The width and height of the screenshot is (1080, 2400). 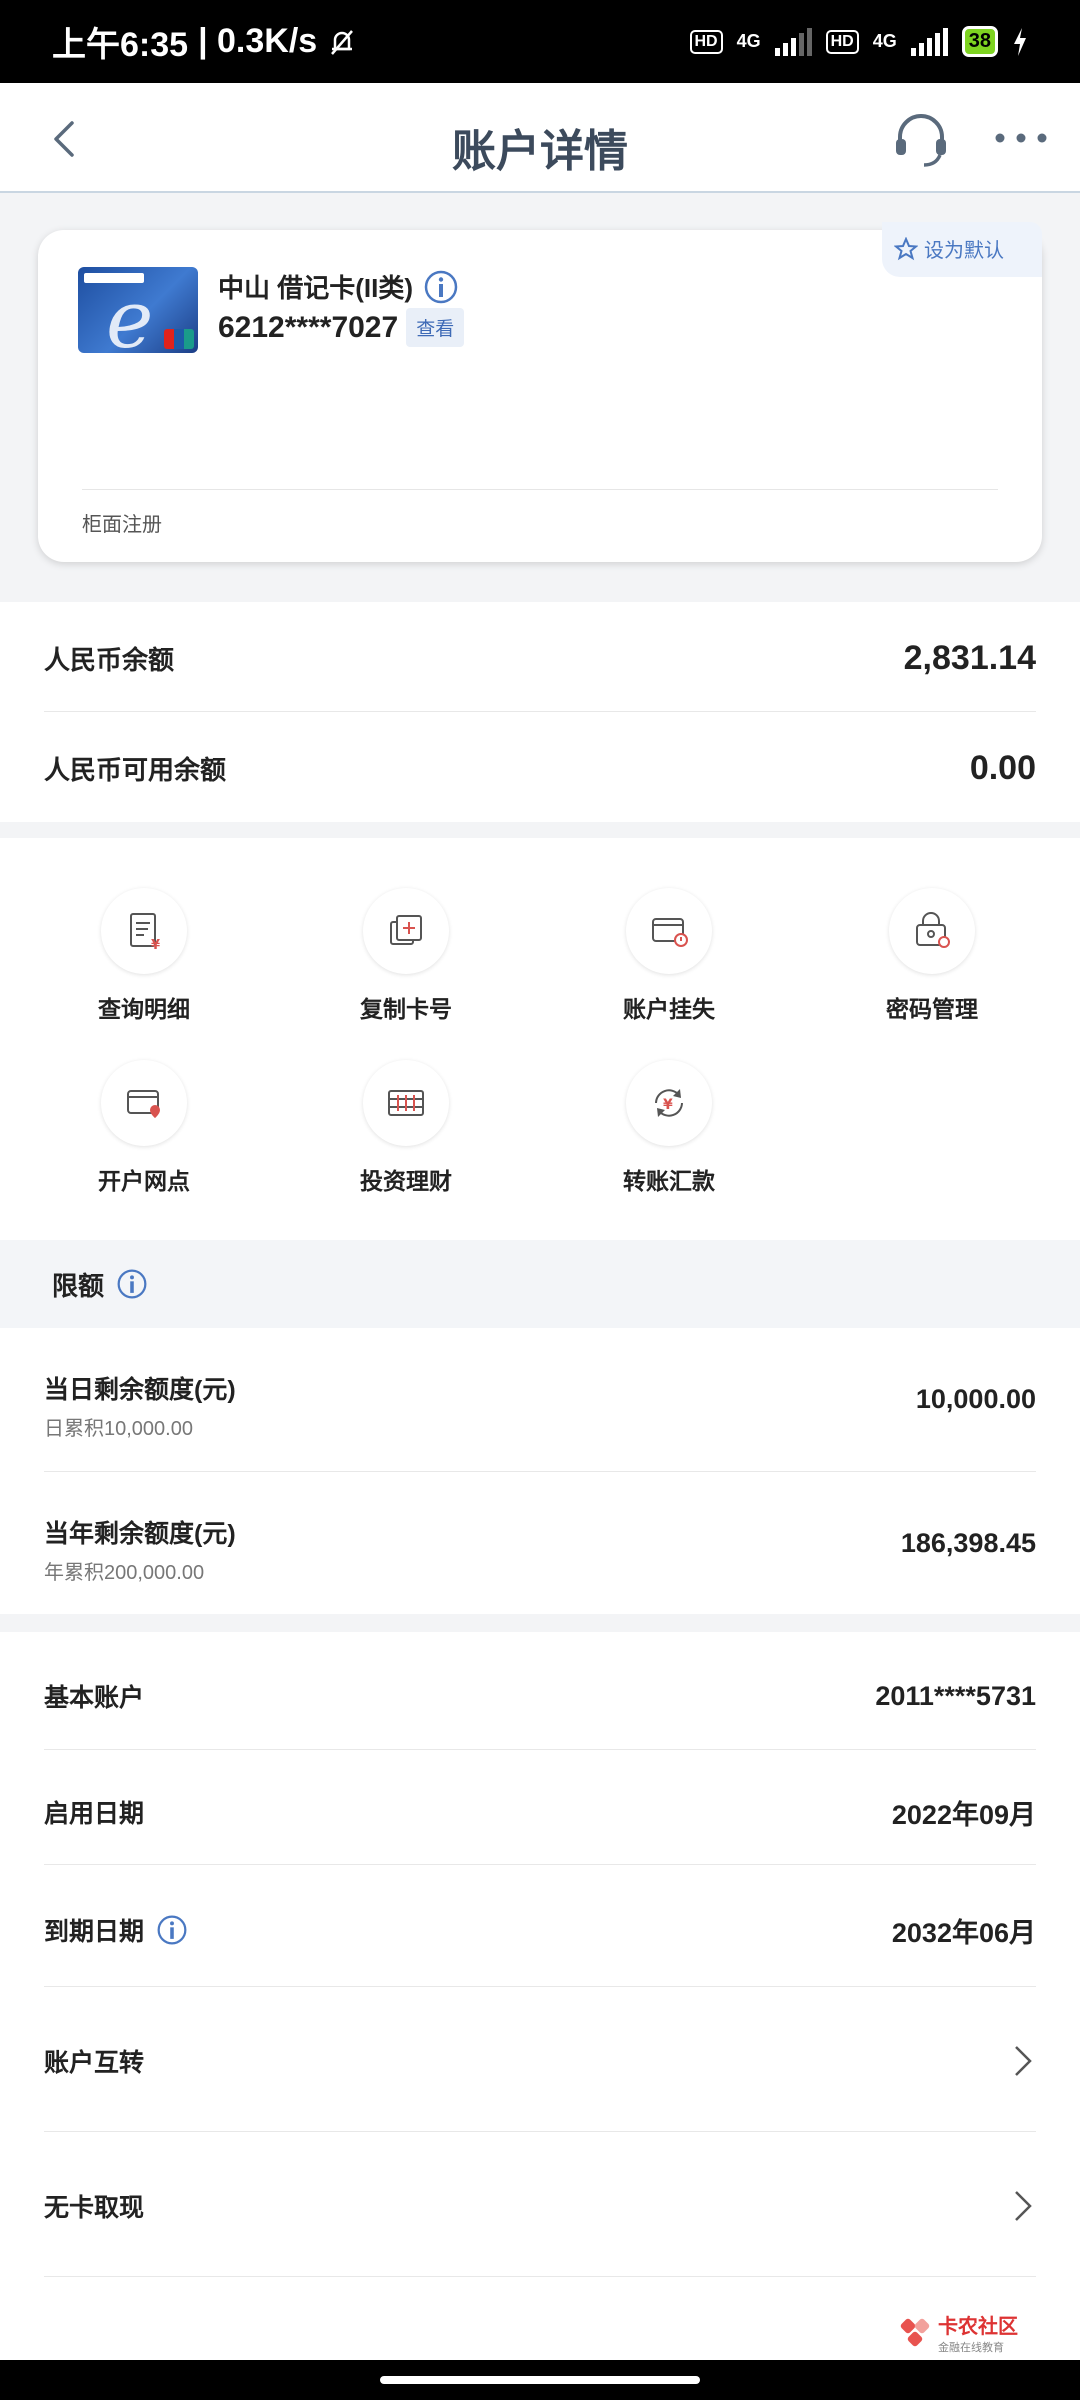 I want to click on card-name: 中山 借记卡(II类), so click(x=338, y=286).